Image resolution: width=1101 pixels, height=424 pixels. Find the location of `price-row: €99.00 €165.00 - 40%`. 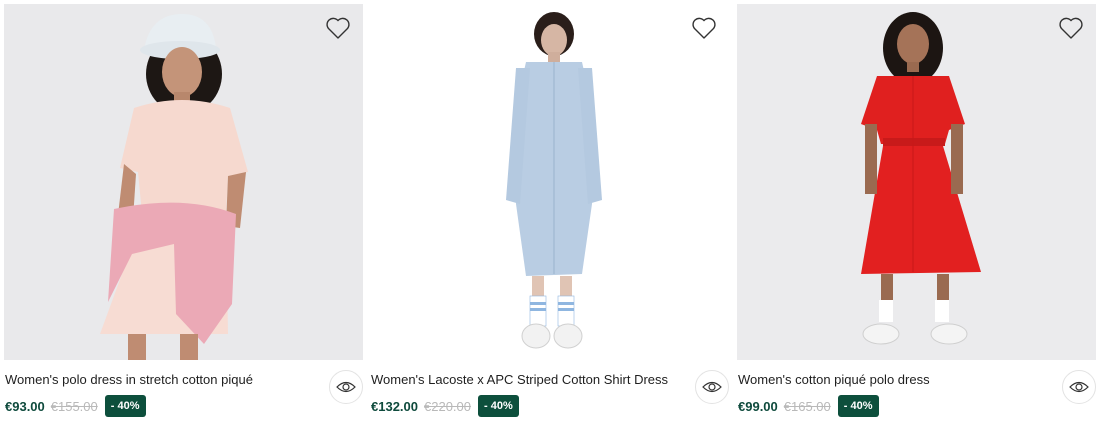

price-row: €99.00 €165.00 - 40% is located at coordinates (808, 406).